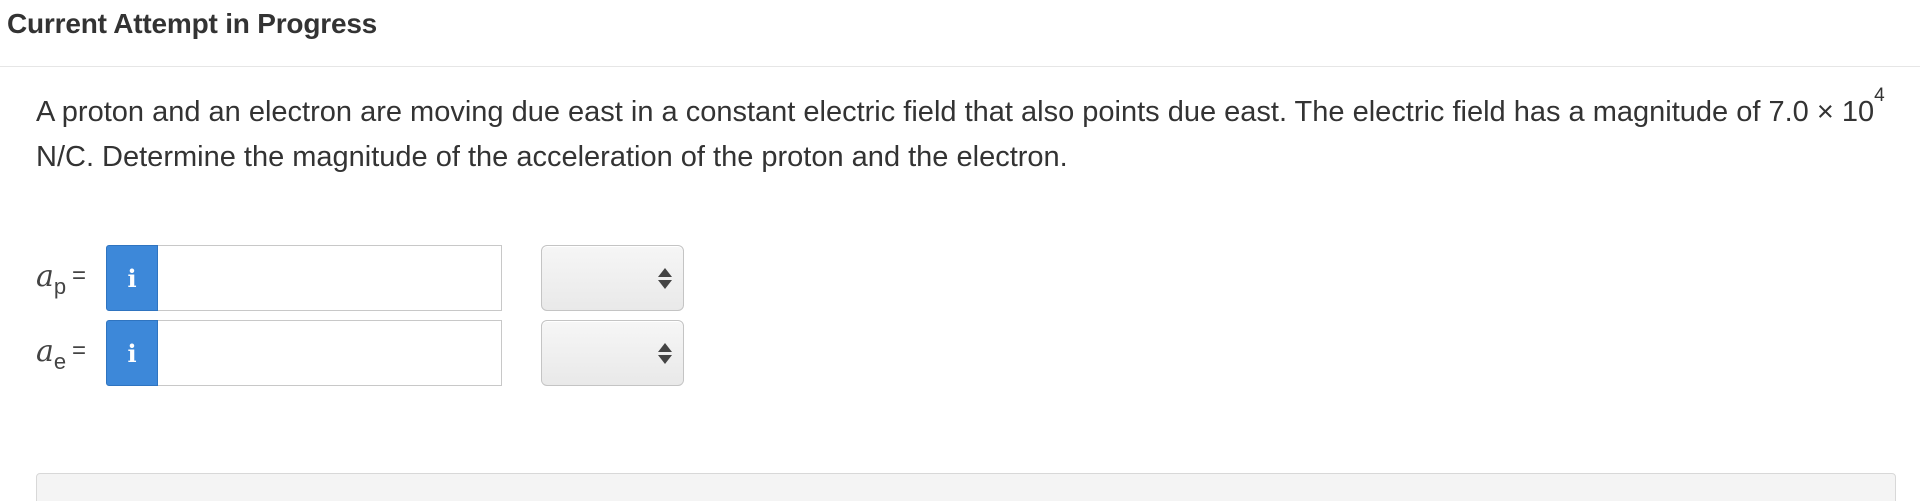  I want to click on bottom-panel, so click(966, 487).